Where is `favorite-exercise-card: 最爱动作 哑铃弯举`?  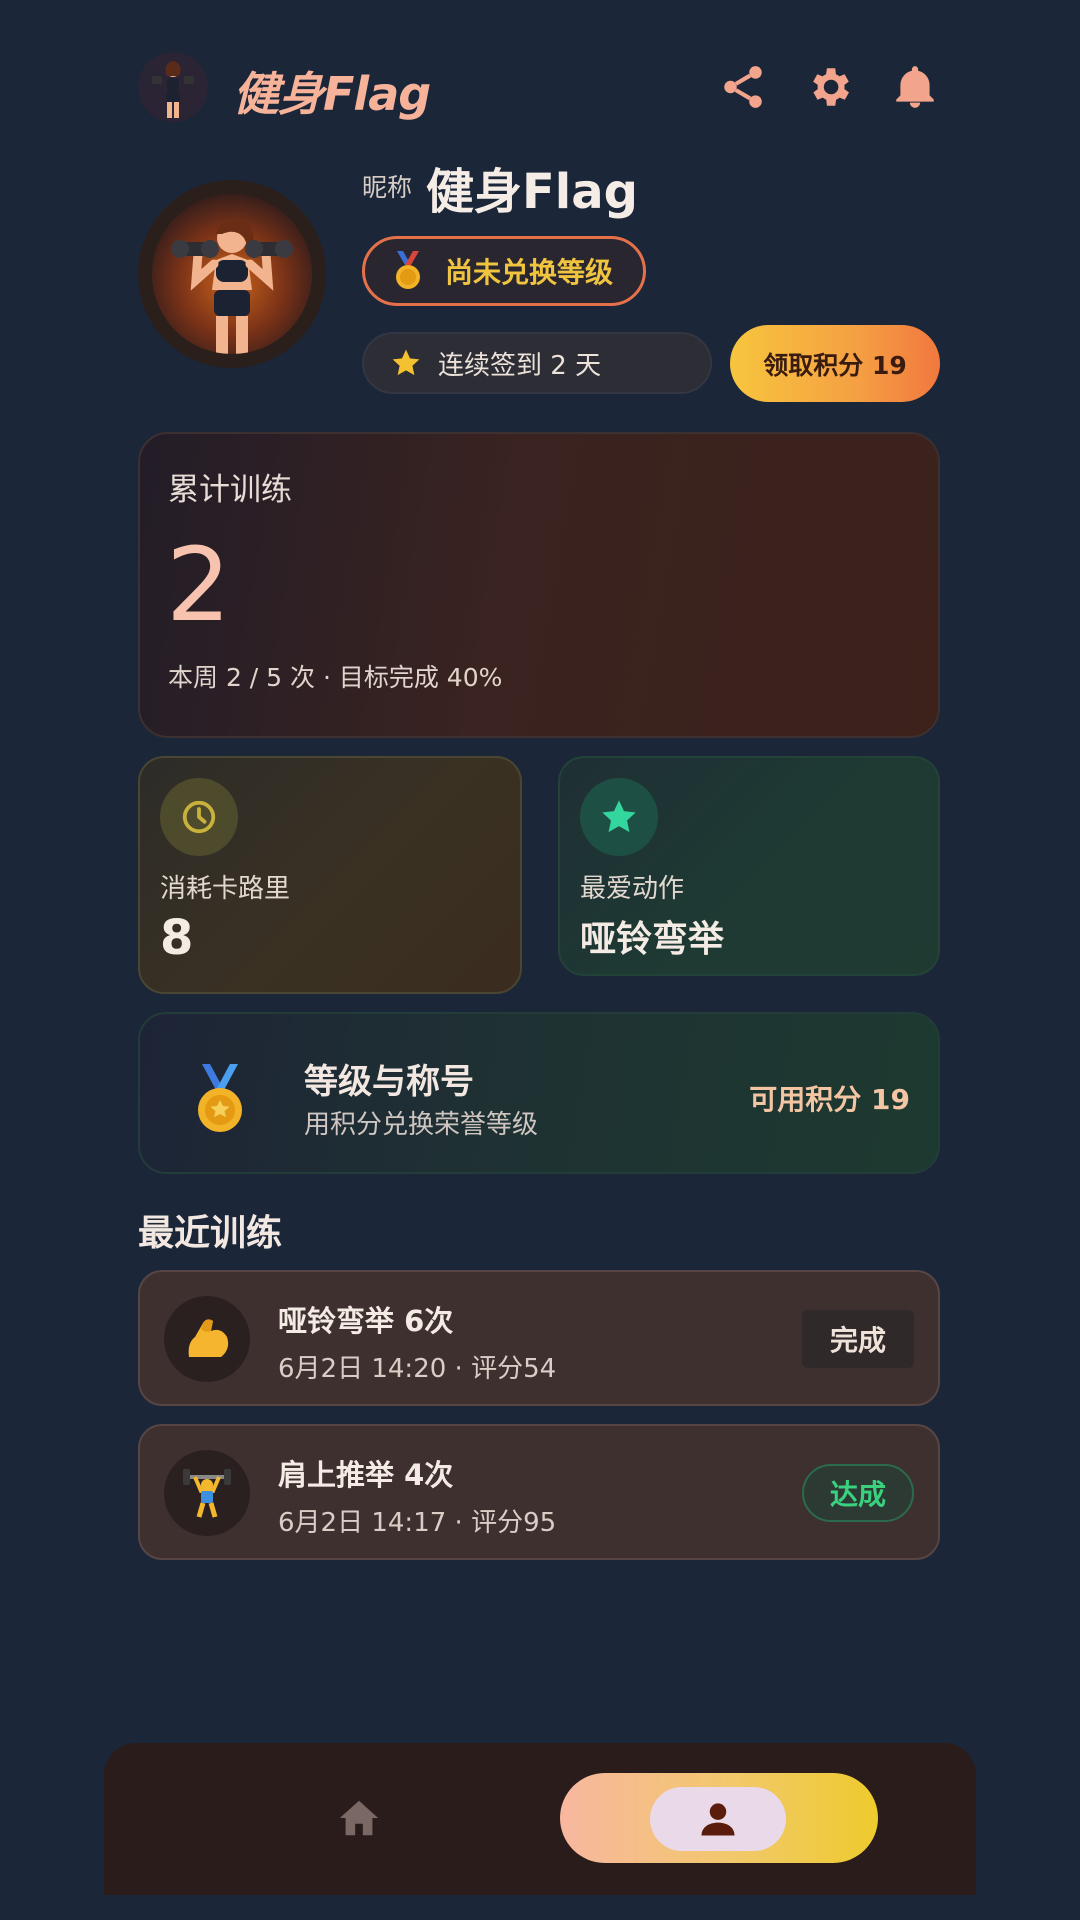
favorite-exercise-card: 最爱动作 哑铃弯举 is located at coordinates (749, 866).